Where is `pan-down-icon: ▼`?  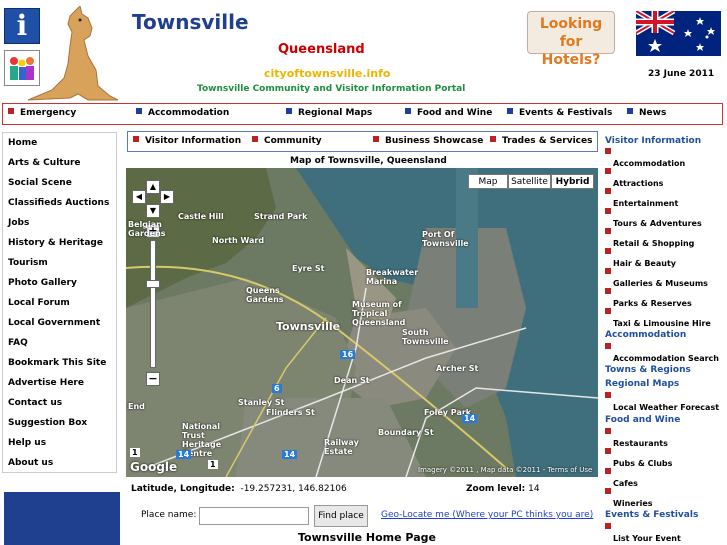
pan-down-icon: ▼ is located at coordinates (153, 211).